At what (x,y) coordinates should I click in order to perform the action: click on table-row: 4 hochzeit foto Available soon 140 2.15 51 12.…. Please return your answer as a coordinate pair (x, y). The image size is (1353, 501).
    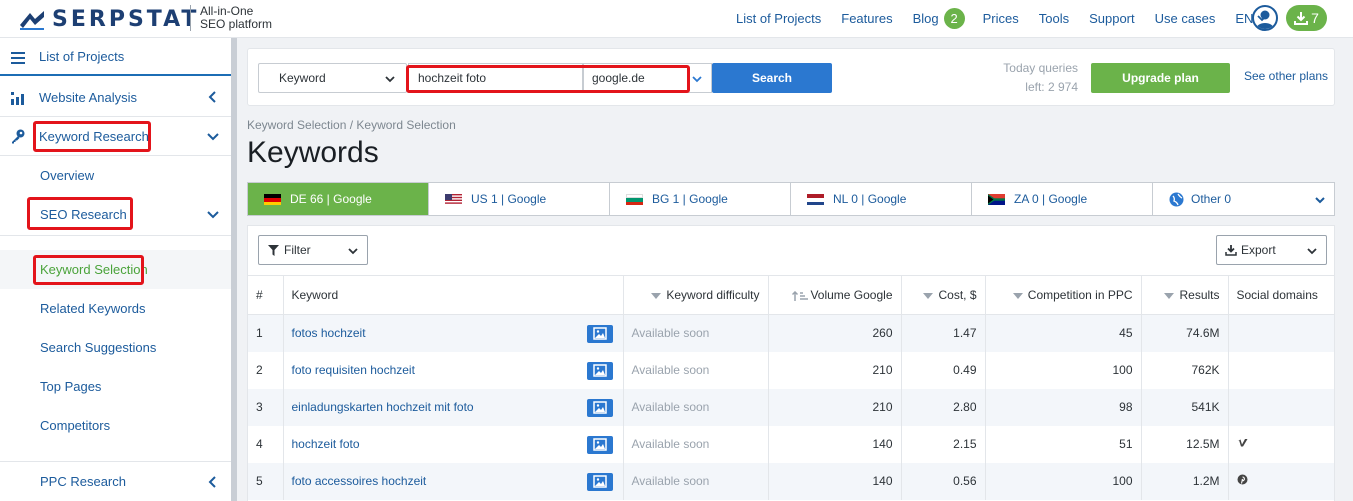
    Looking at the image, I should click on (791, 444).